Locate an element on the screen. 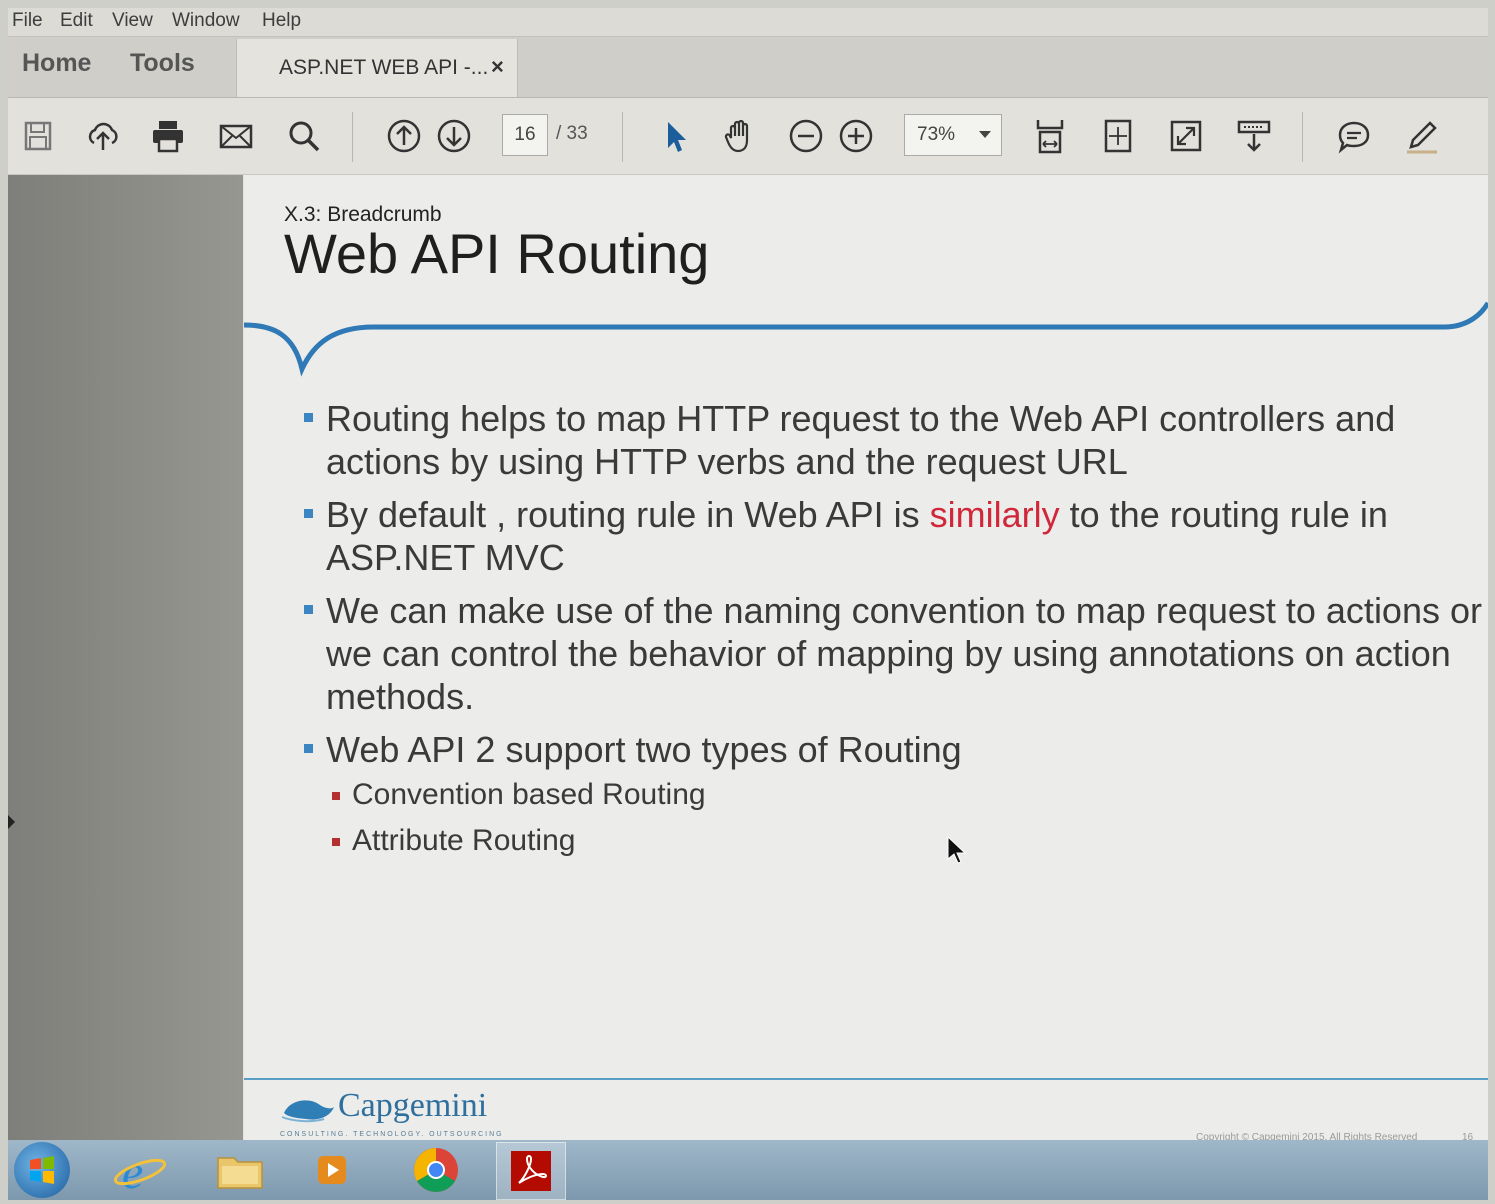  comment-icon is located at coordinates (1354, 136).